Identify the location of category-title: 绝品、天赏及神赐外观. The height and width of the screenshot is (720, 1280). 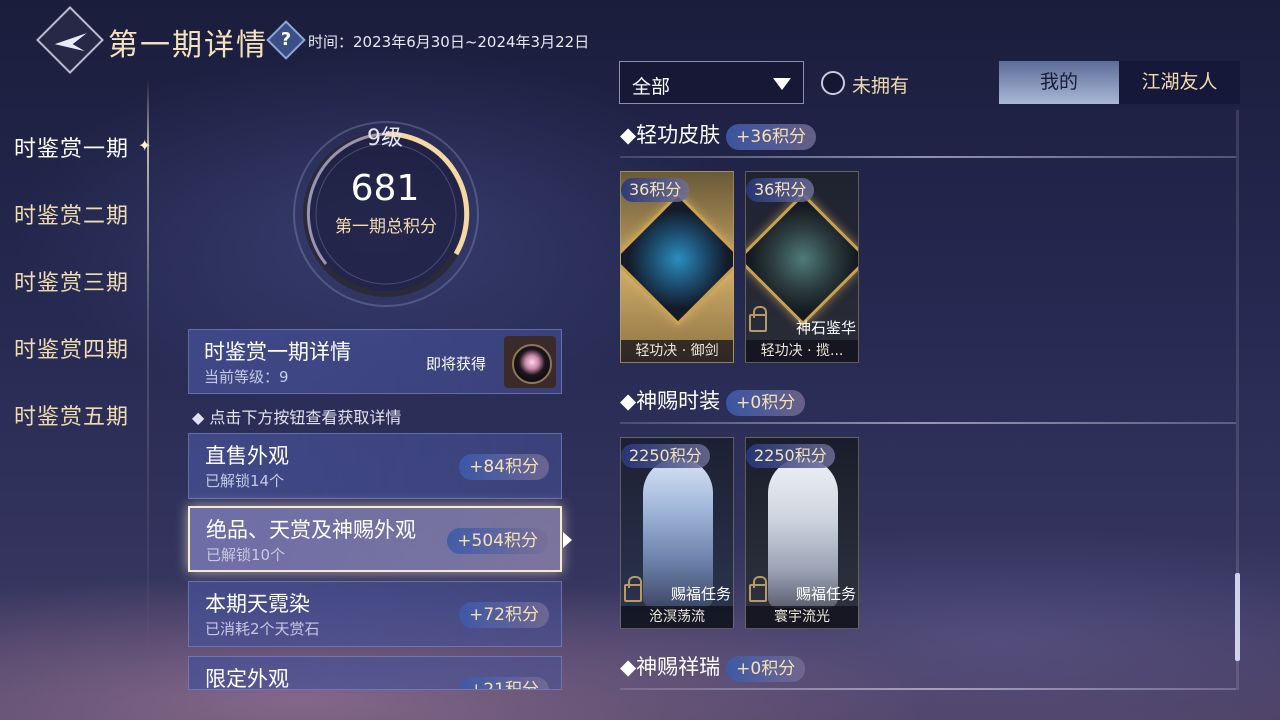
(311, 530).